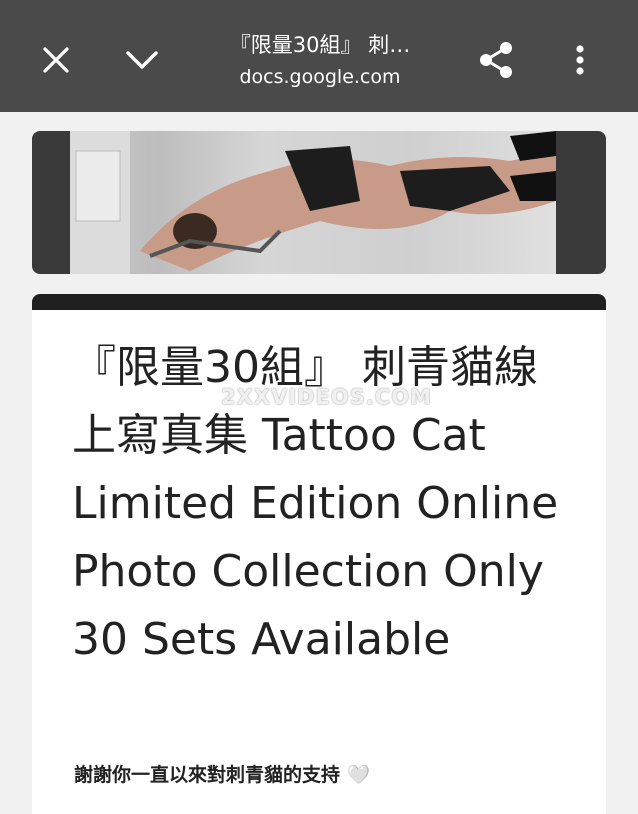 The width and height of the screenshot is (638, 814). I want to click on page-url: docs.google.com, so click(320, 77).